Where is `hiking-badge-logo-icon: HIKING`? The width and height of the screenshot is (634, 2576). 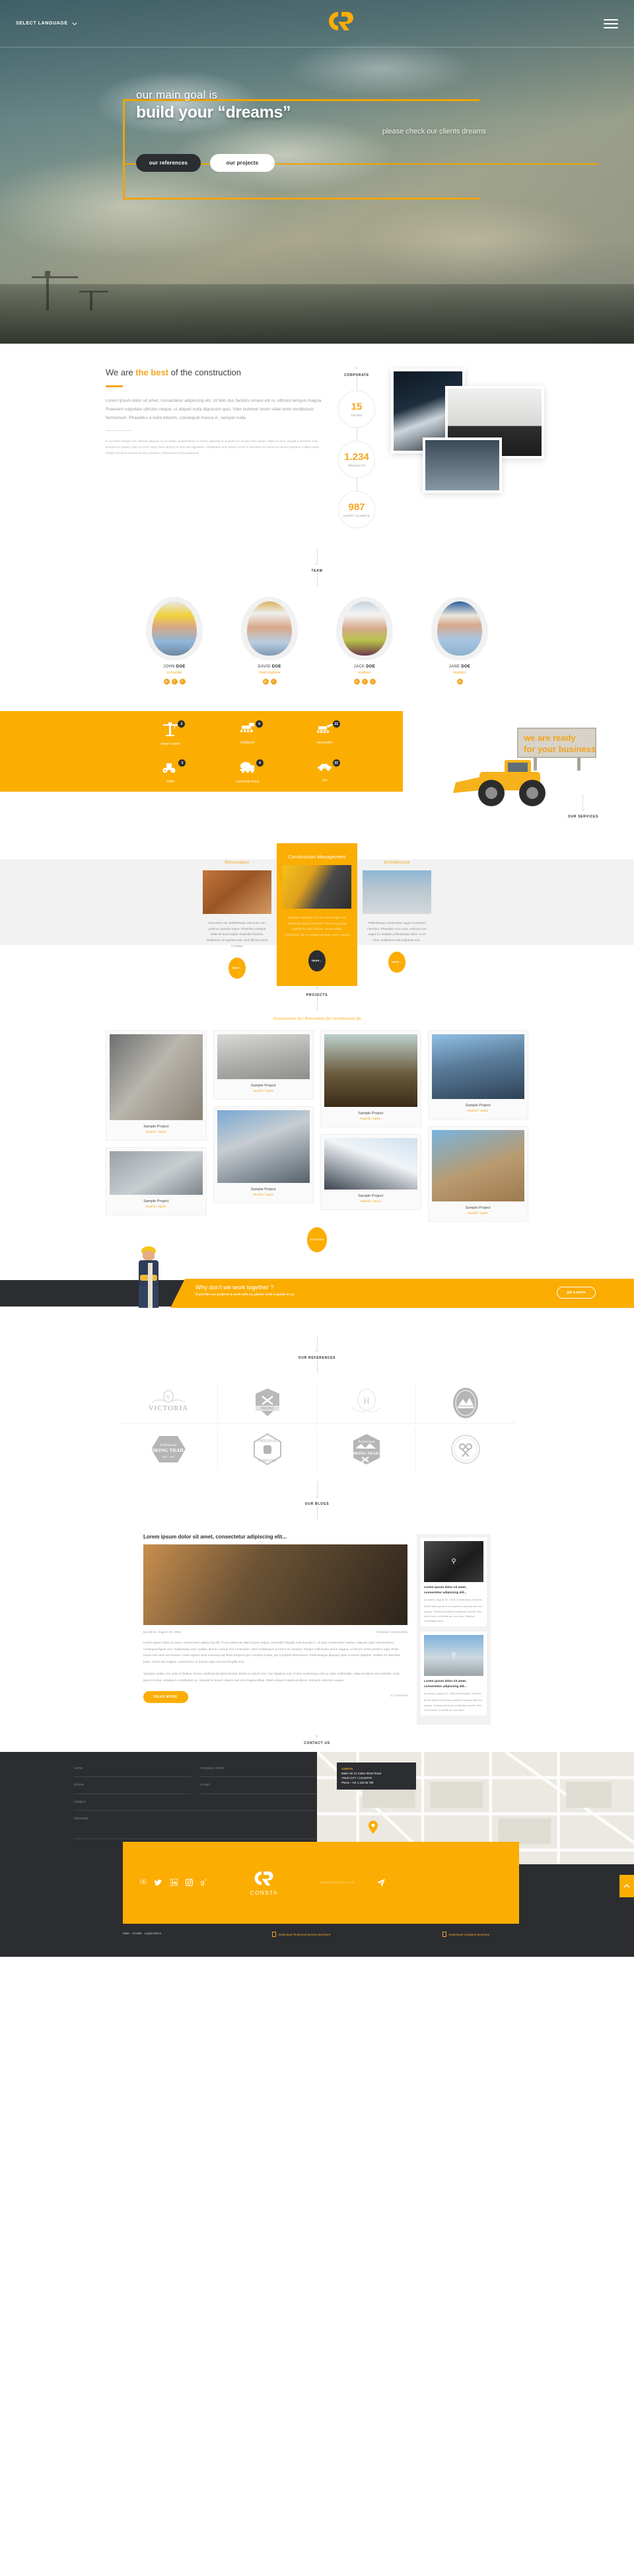 hiking-badge-logo-icon: HIKING is located at coordinates (267, 1402).